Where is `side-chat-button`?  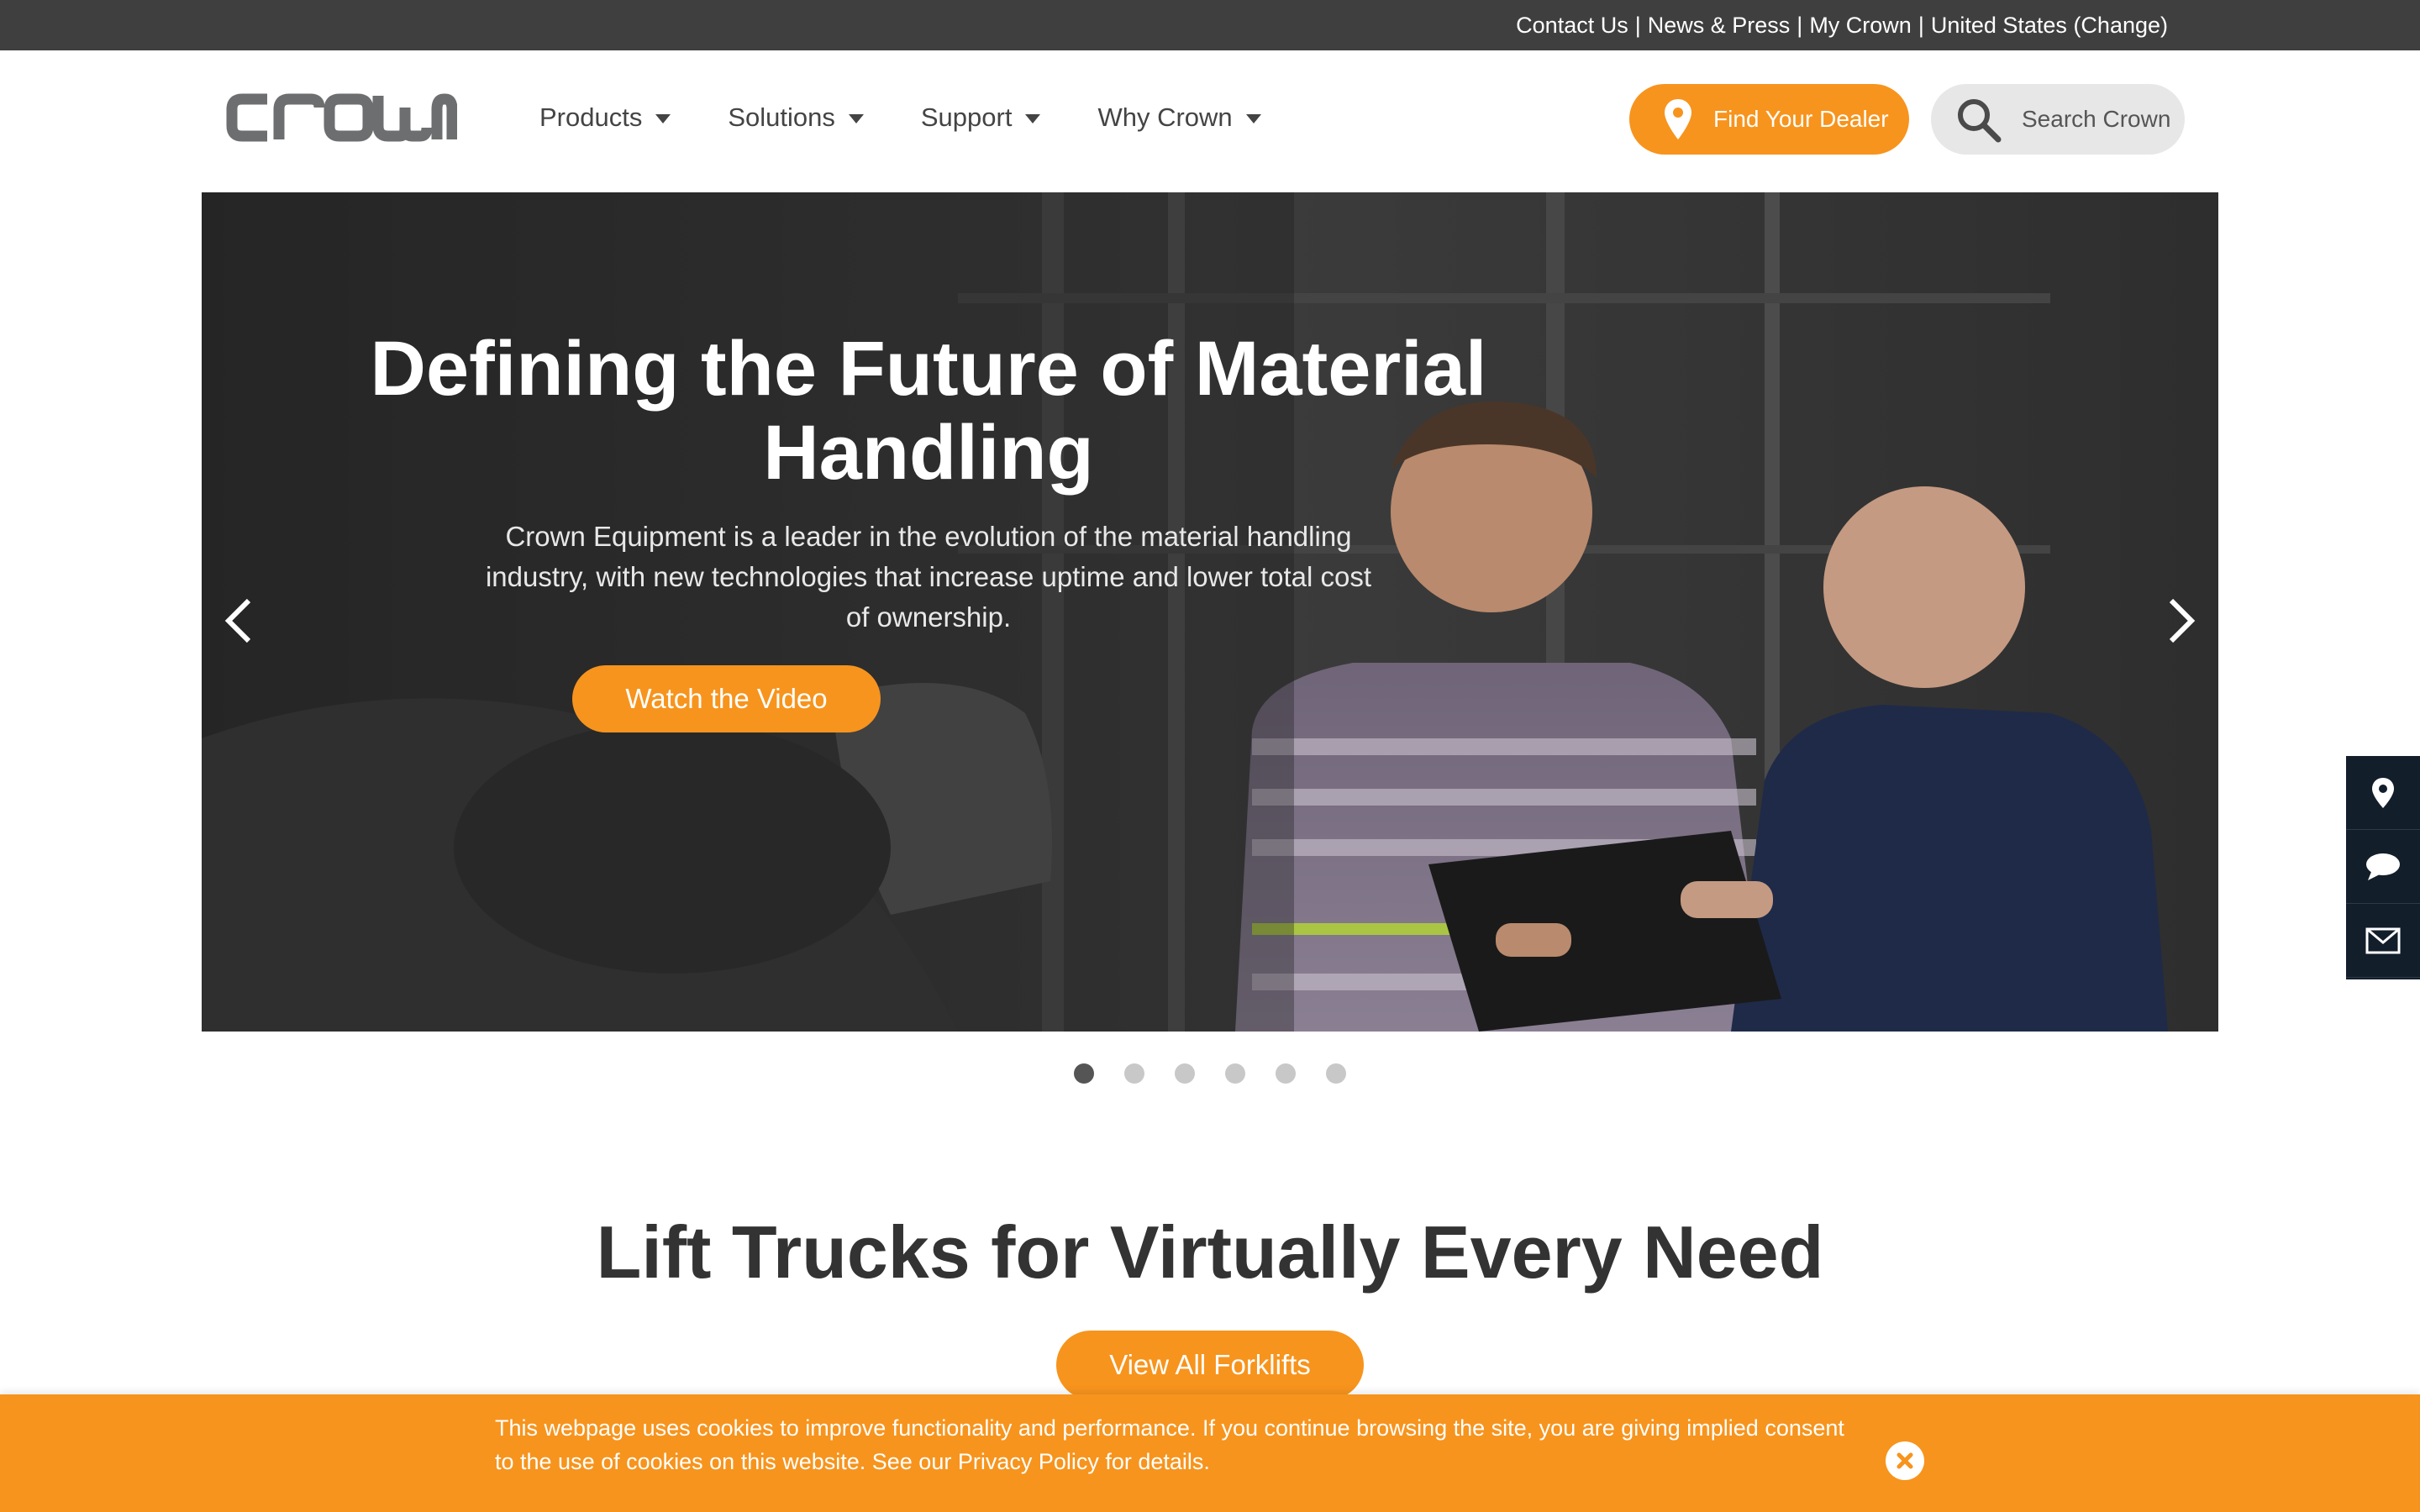
side-chat-button is located at coordinates (2383, 867).